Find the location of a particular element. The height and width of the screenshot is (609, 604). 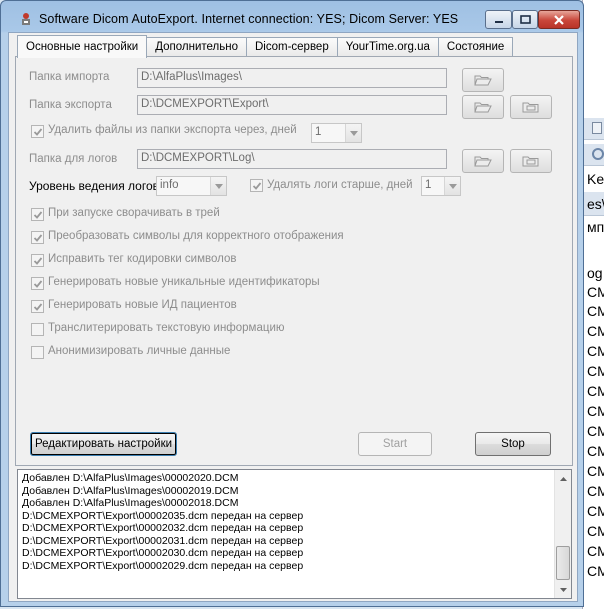

minimize-button is located at coordinates (498, 19).